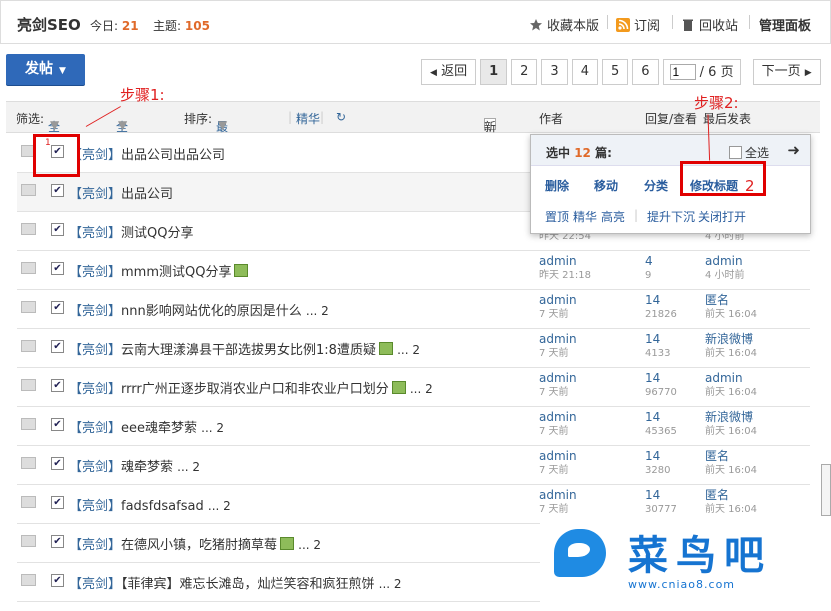 Image resolution: width=831 pixels, height=611 pixels. What do you see at coordinates (749, 152) in the screenshot?
I see `select-all-option: 全选` at bounding box center [749, 152].